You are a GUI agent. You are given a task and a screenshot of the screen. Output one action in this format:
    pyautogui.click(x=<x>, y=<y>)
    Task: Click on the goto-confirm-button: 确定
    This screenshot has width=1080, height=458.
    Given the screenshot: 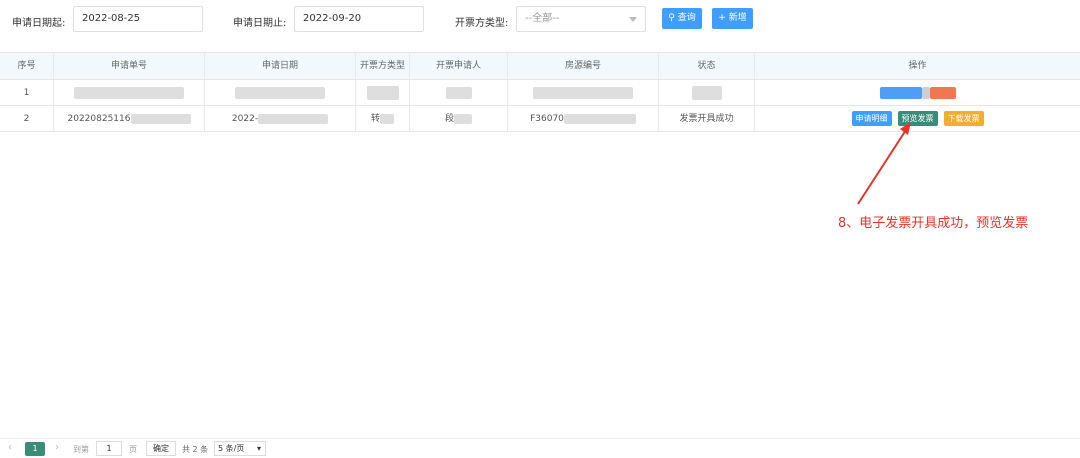 What is the action you would take?
    pyautogui.click(x=161, y=448)
    